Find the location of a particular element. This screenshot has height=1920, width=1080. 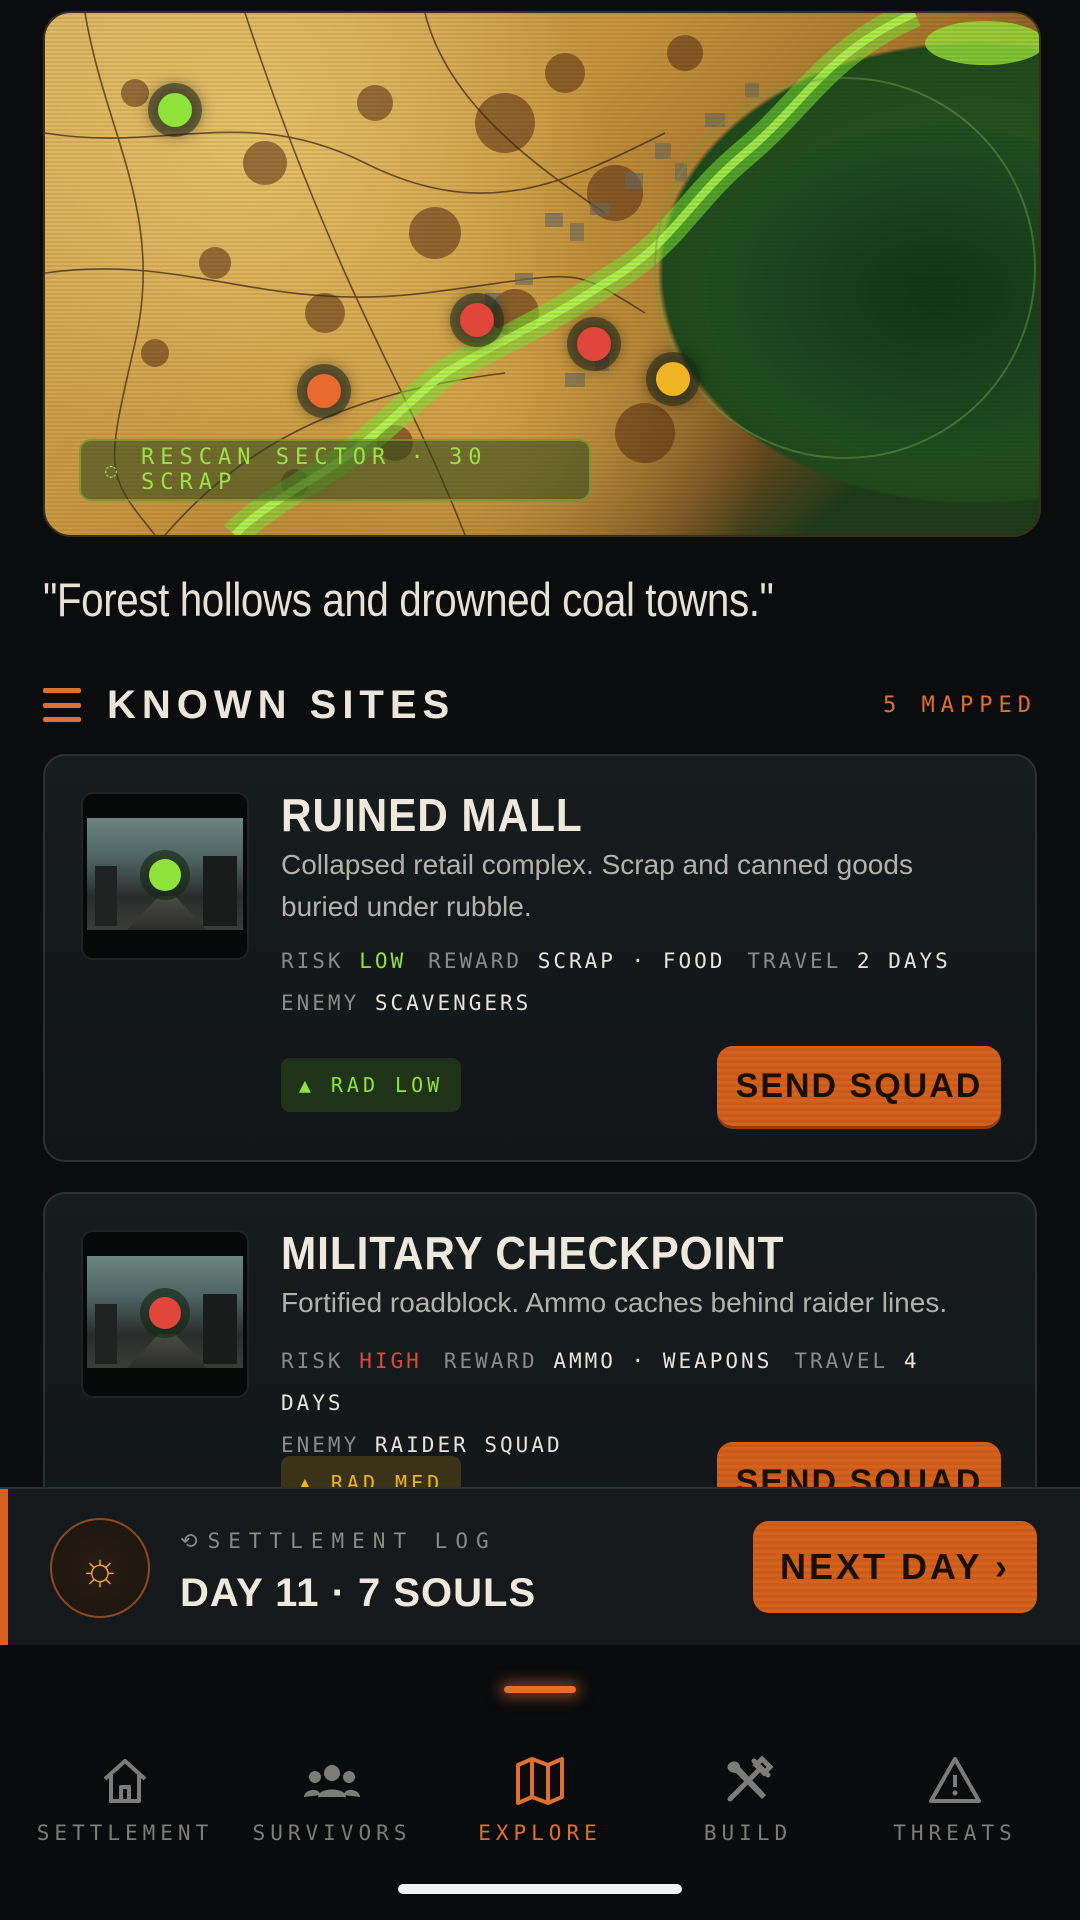

enemy-value: SCAVENGERS is located at coordinates (453, 1003).